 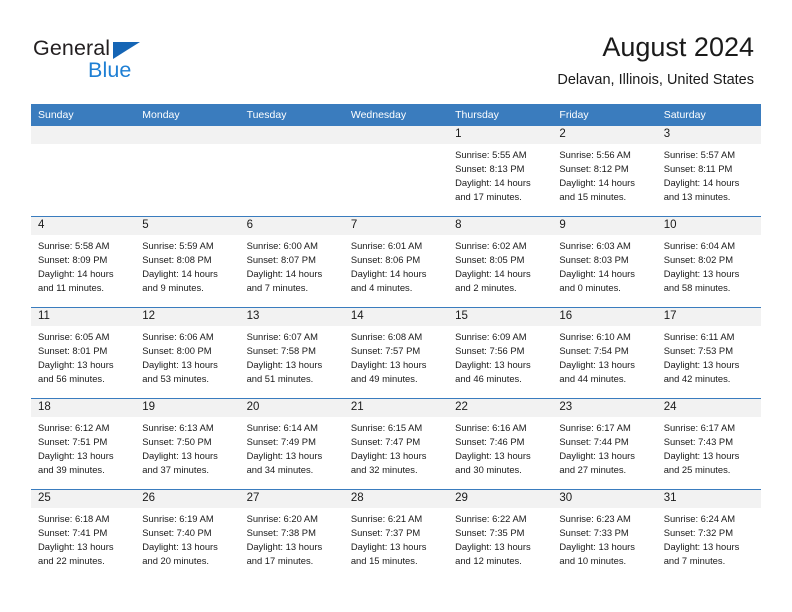 What do you see at coordinates (284, 554) in the screenshot?
I see `daylight-text: Daylight: 13 hours and 17 minutes.` at bounding box center [284, 554].